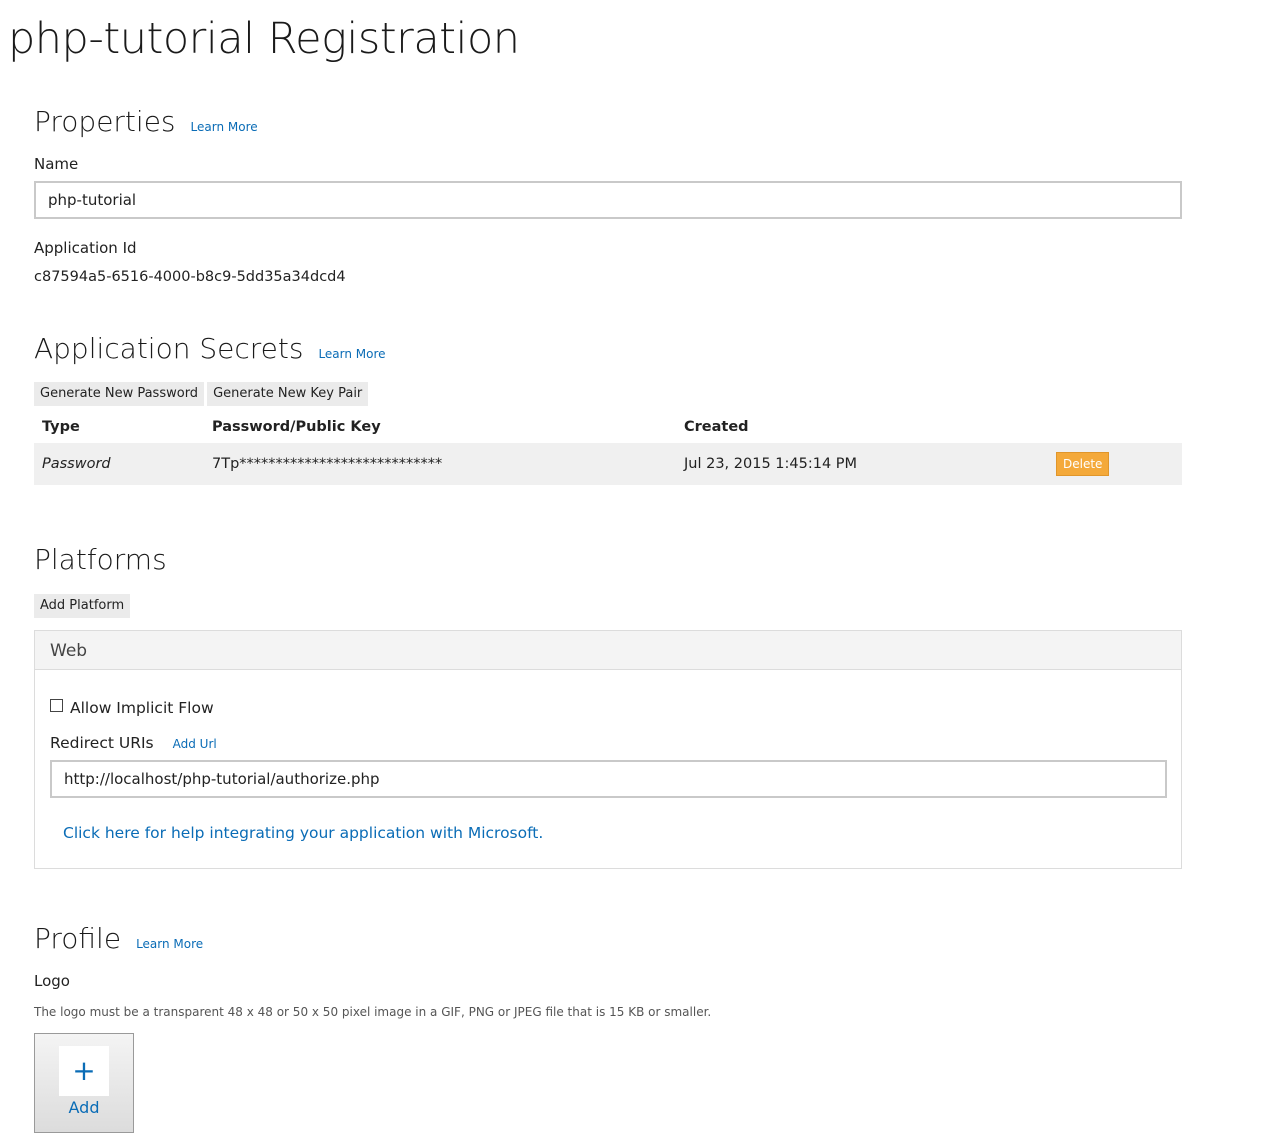  What do you see at coordinates (142, 708) in the screenshot?
I see `allow-implicit-flow-label: Allow Implicit Flow` at bounding box center [142, 708].